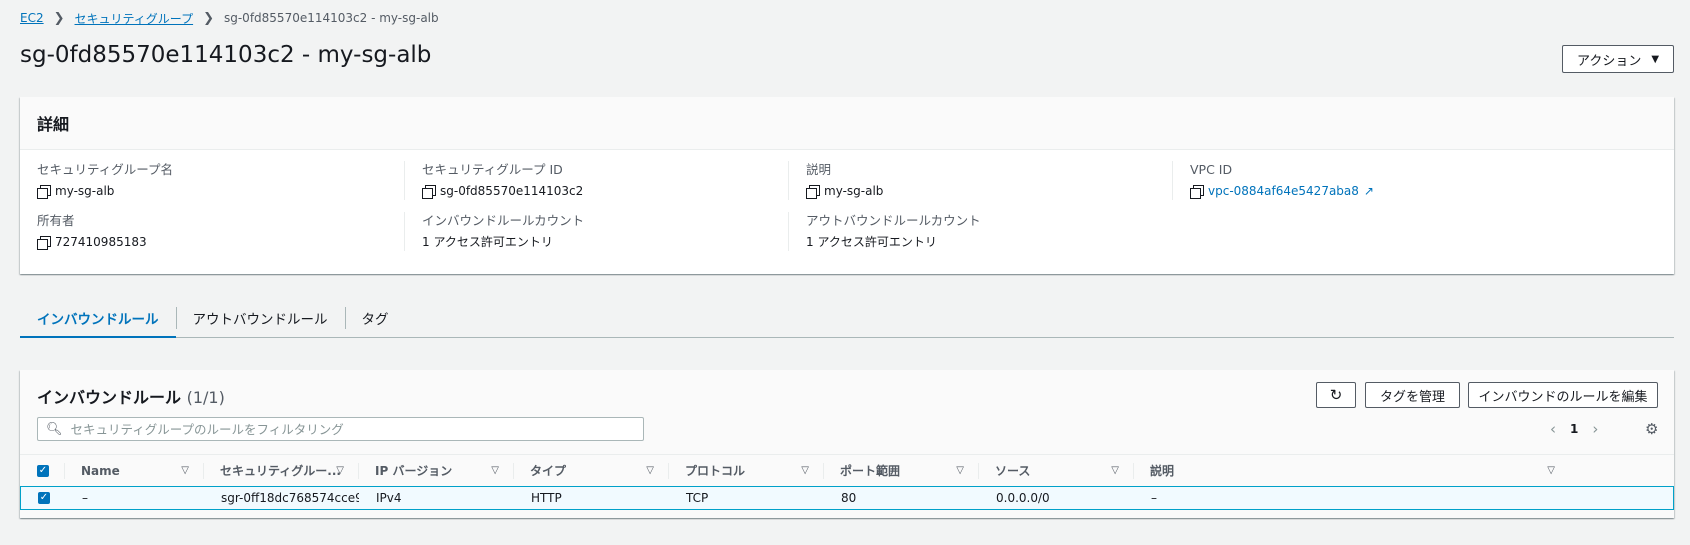 This screenshot has width=1690, height=545. I want to click on tab-outbound-rules: アウトバウンドルール, so click(260, 317).